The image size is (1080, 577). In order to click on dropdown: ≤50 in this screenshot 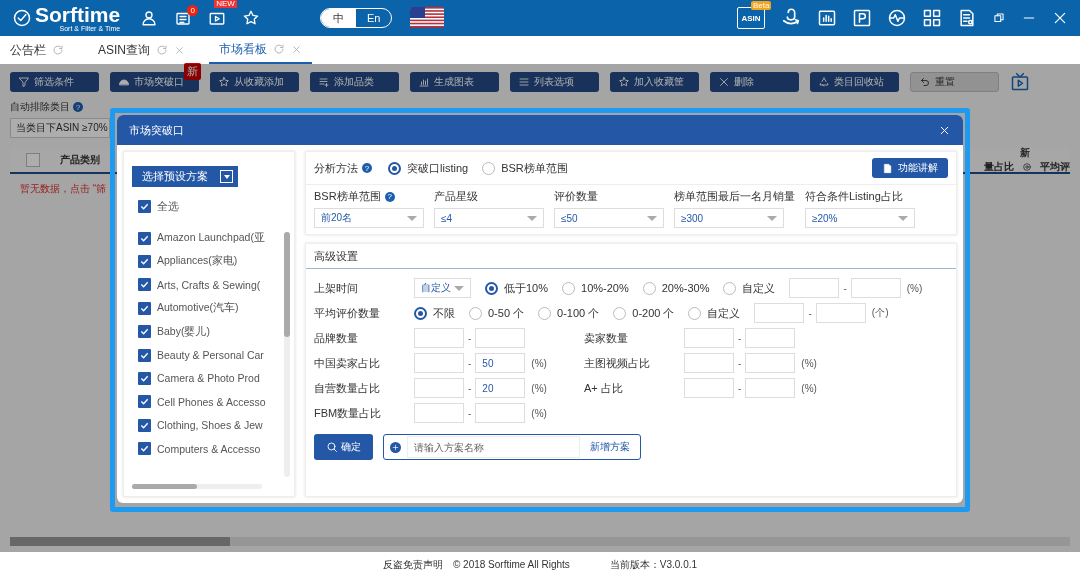, I will do `click(609, 218)`.